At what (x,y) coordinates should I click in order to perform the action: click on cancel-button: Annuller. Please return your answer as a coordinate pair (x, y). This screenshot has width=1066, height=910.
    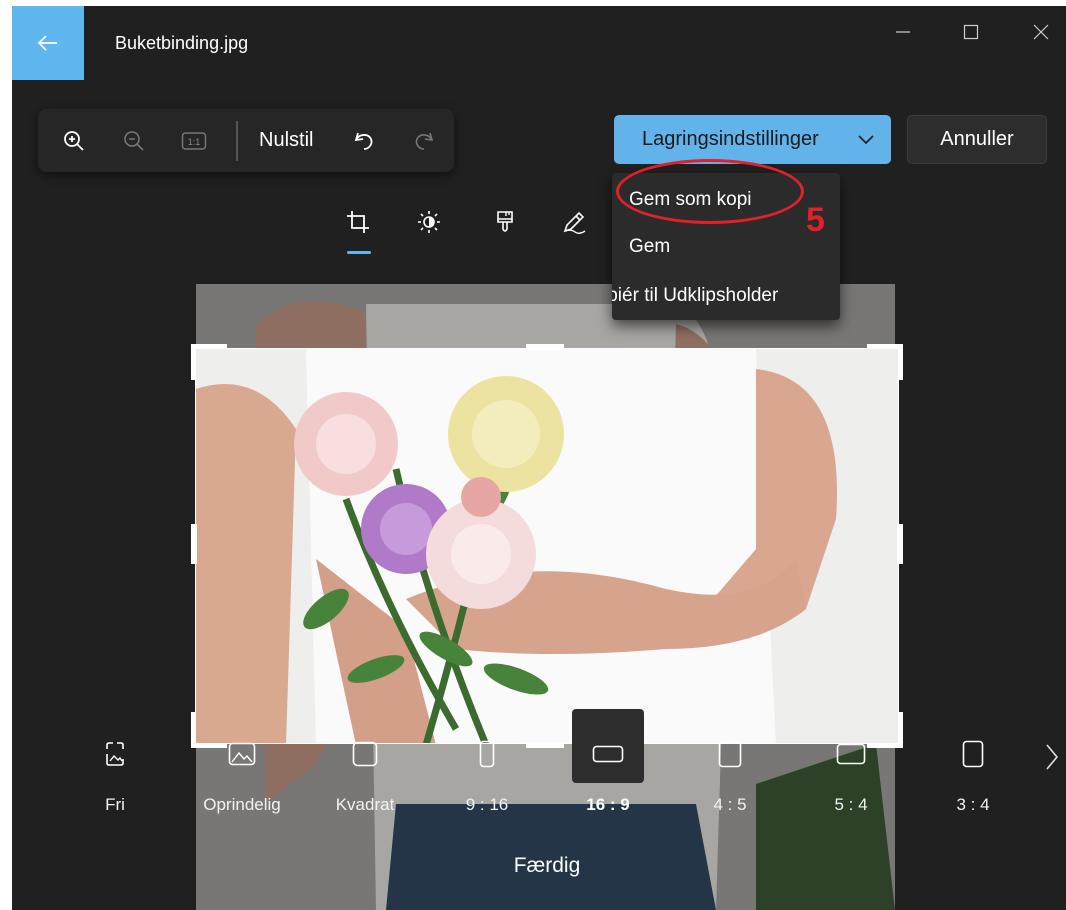
    Looking at the image, I should click on (977, 139).